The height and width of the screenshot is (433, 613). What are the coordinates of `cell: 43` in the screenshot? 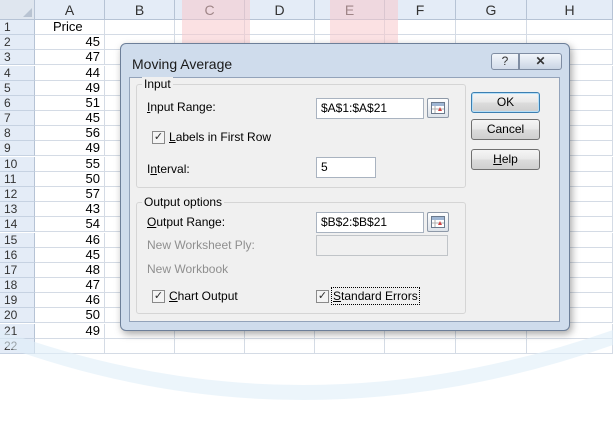 It's located at (70, 209).